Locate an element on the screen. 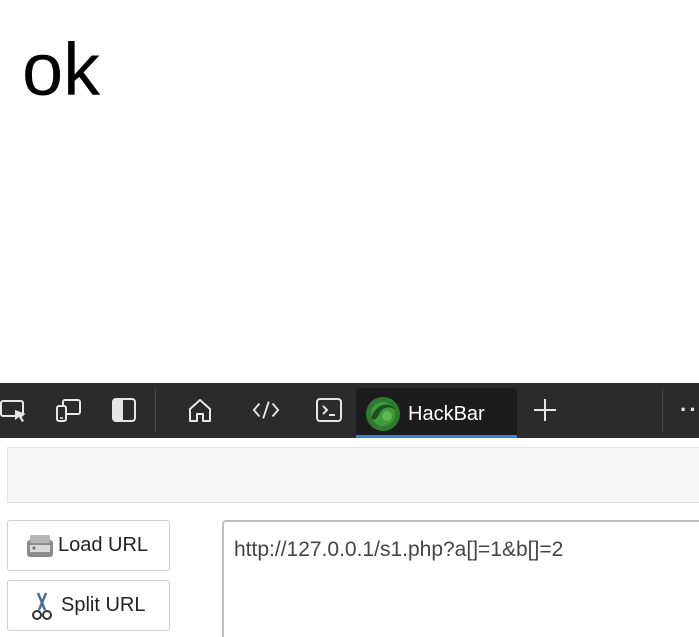 Image resolution: width=699 pixels, height=637 pixels. devtools-toolbar: HackBar ·· is located at coordinates (349, 410).